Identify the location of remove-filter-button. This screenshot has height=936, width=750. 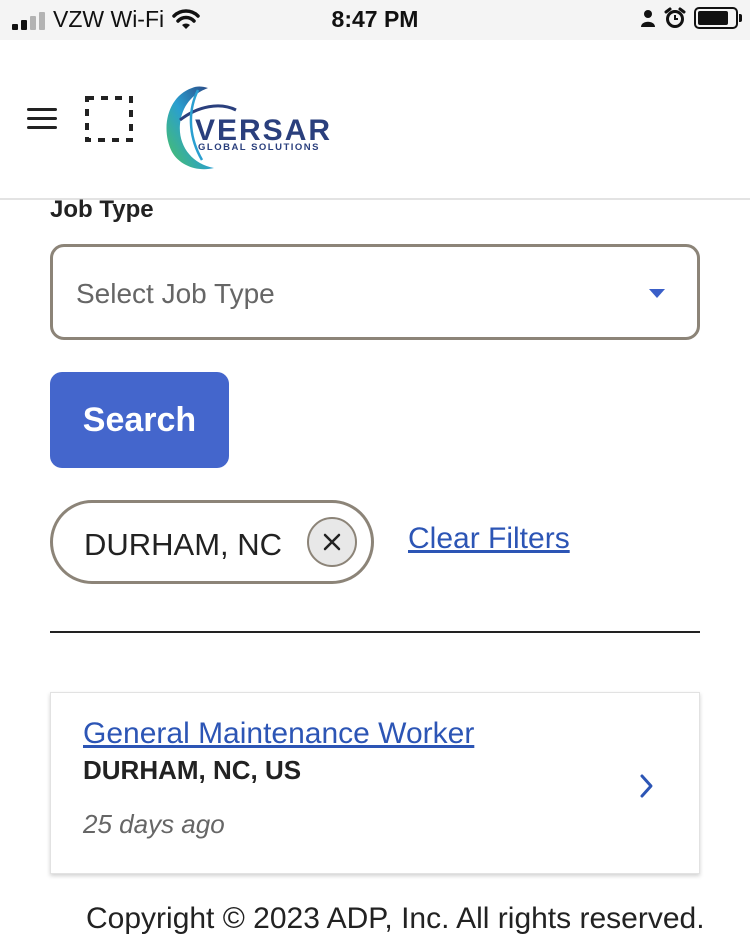
(332, 542).